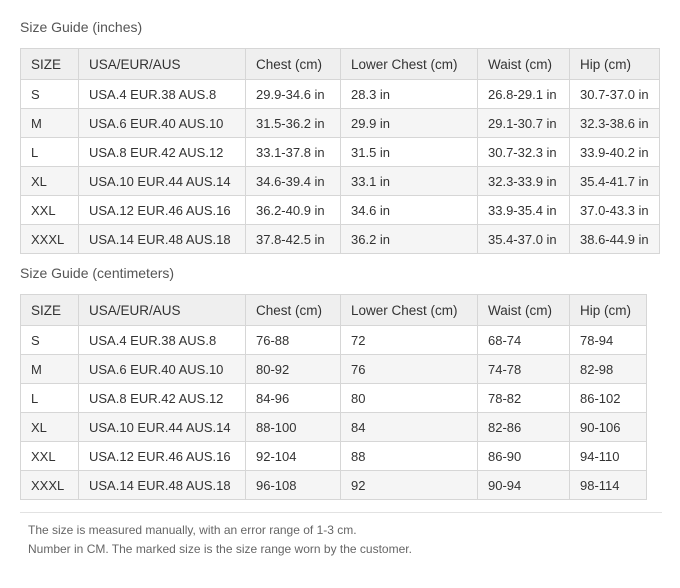  What do you see at coordinates (162, 485) in the screenshot?
I see `cell-usa-eur-aus: USA.14 EUR.48 AUS.18` at bounding box center [162, 485].